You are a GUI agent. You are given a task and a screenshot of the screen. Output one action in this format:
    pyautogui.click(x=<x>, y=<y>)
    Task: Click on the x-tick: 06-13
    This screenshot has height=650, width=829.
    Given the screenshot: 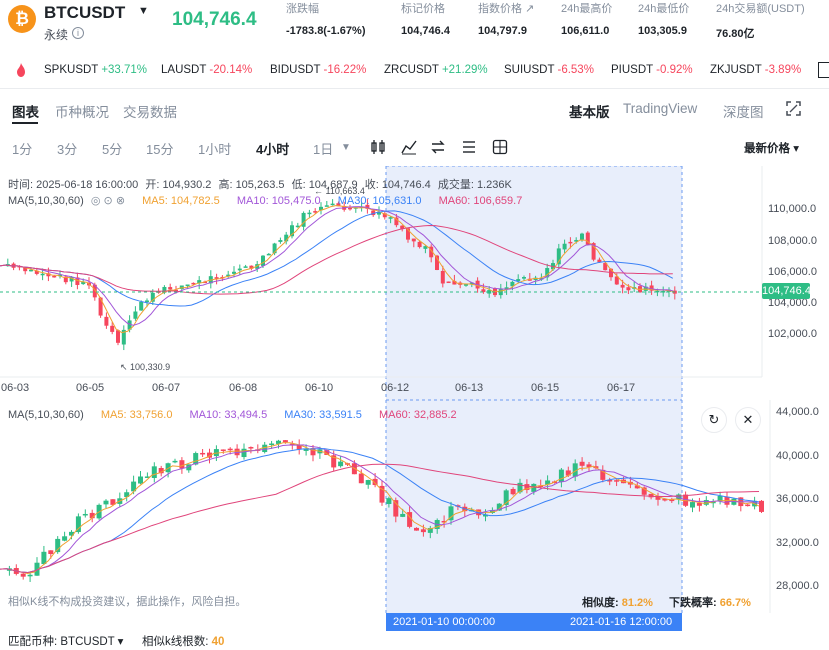 What is the action you would take?
    pyautogui.click(x=469, y=388)
    